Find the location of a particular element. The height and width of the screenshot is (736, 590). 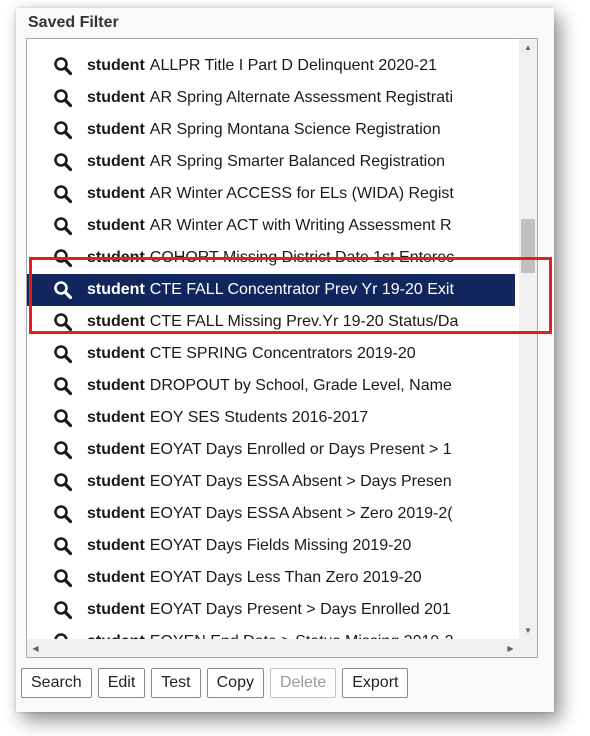

vertical-scrollbar: ▲ ▼ is located at coordinates (528, 339).